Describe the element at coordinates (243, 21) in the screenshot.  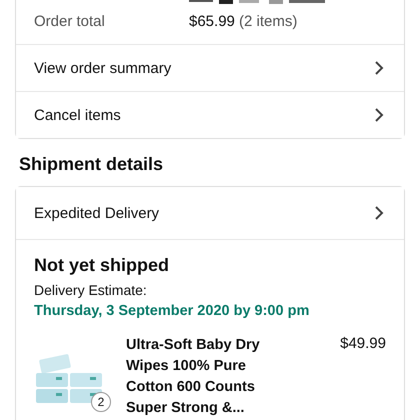
I see `order-total-value: $65.99 (2 items)` at that location.